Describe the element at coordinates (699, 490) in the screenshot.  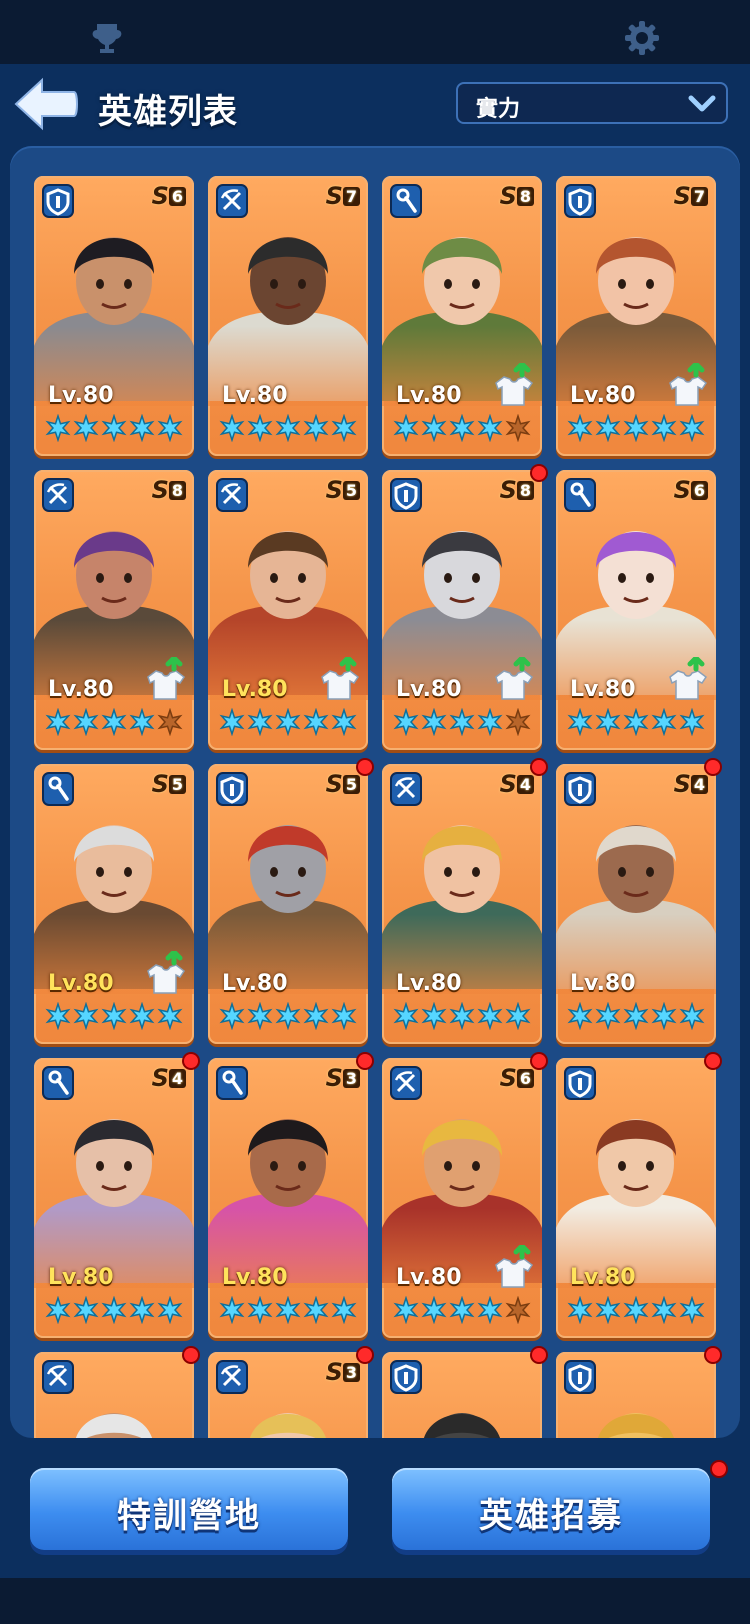
I see `rank-number: 6` at that location.